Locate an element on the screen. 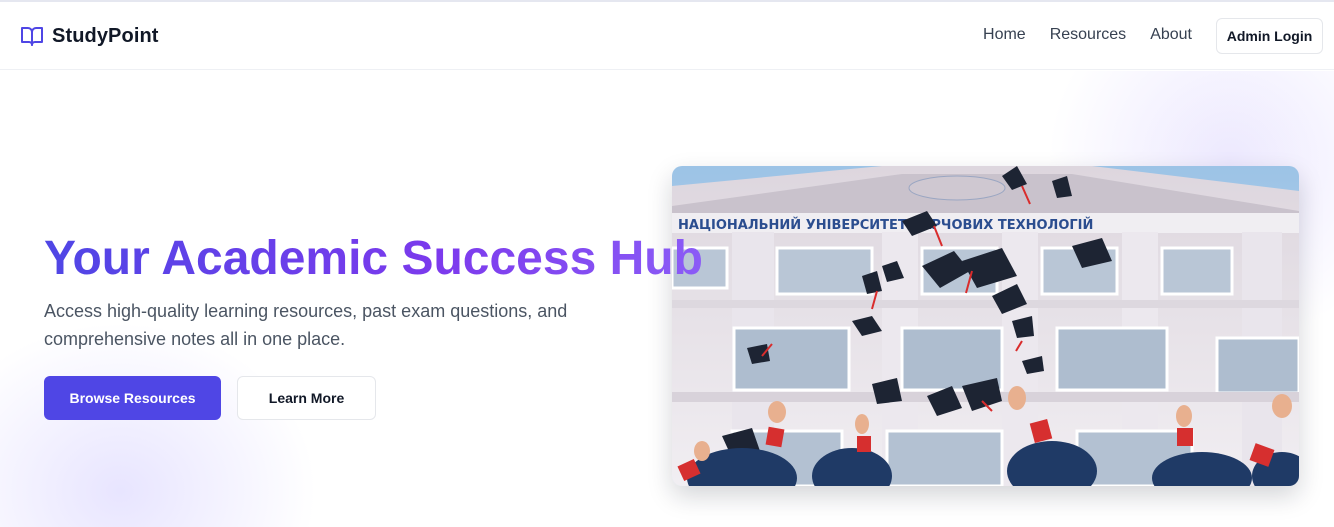 Image resolution: width=1334 pixels, height=527 pixels. nav-links: Home Resources About is located at coordinates (1087, 35).